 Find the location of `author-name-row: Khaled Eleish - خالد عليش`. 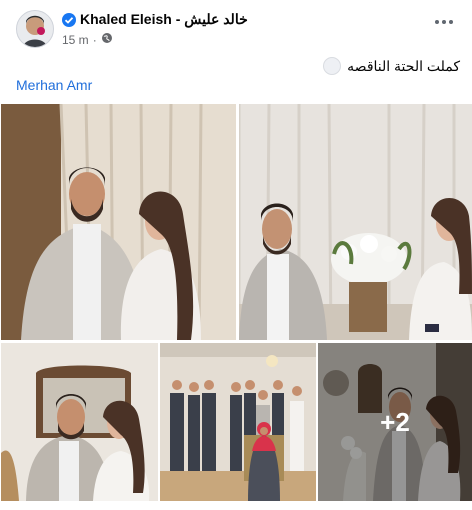

author-name-row: Khaled Eleish - خالد عليش is located at coordinates (155, 19).